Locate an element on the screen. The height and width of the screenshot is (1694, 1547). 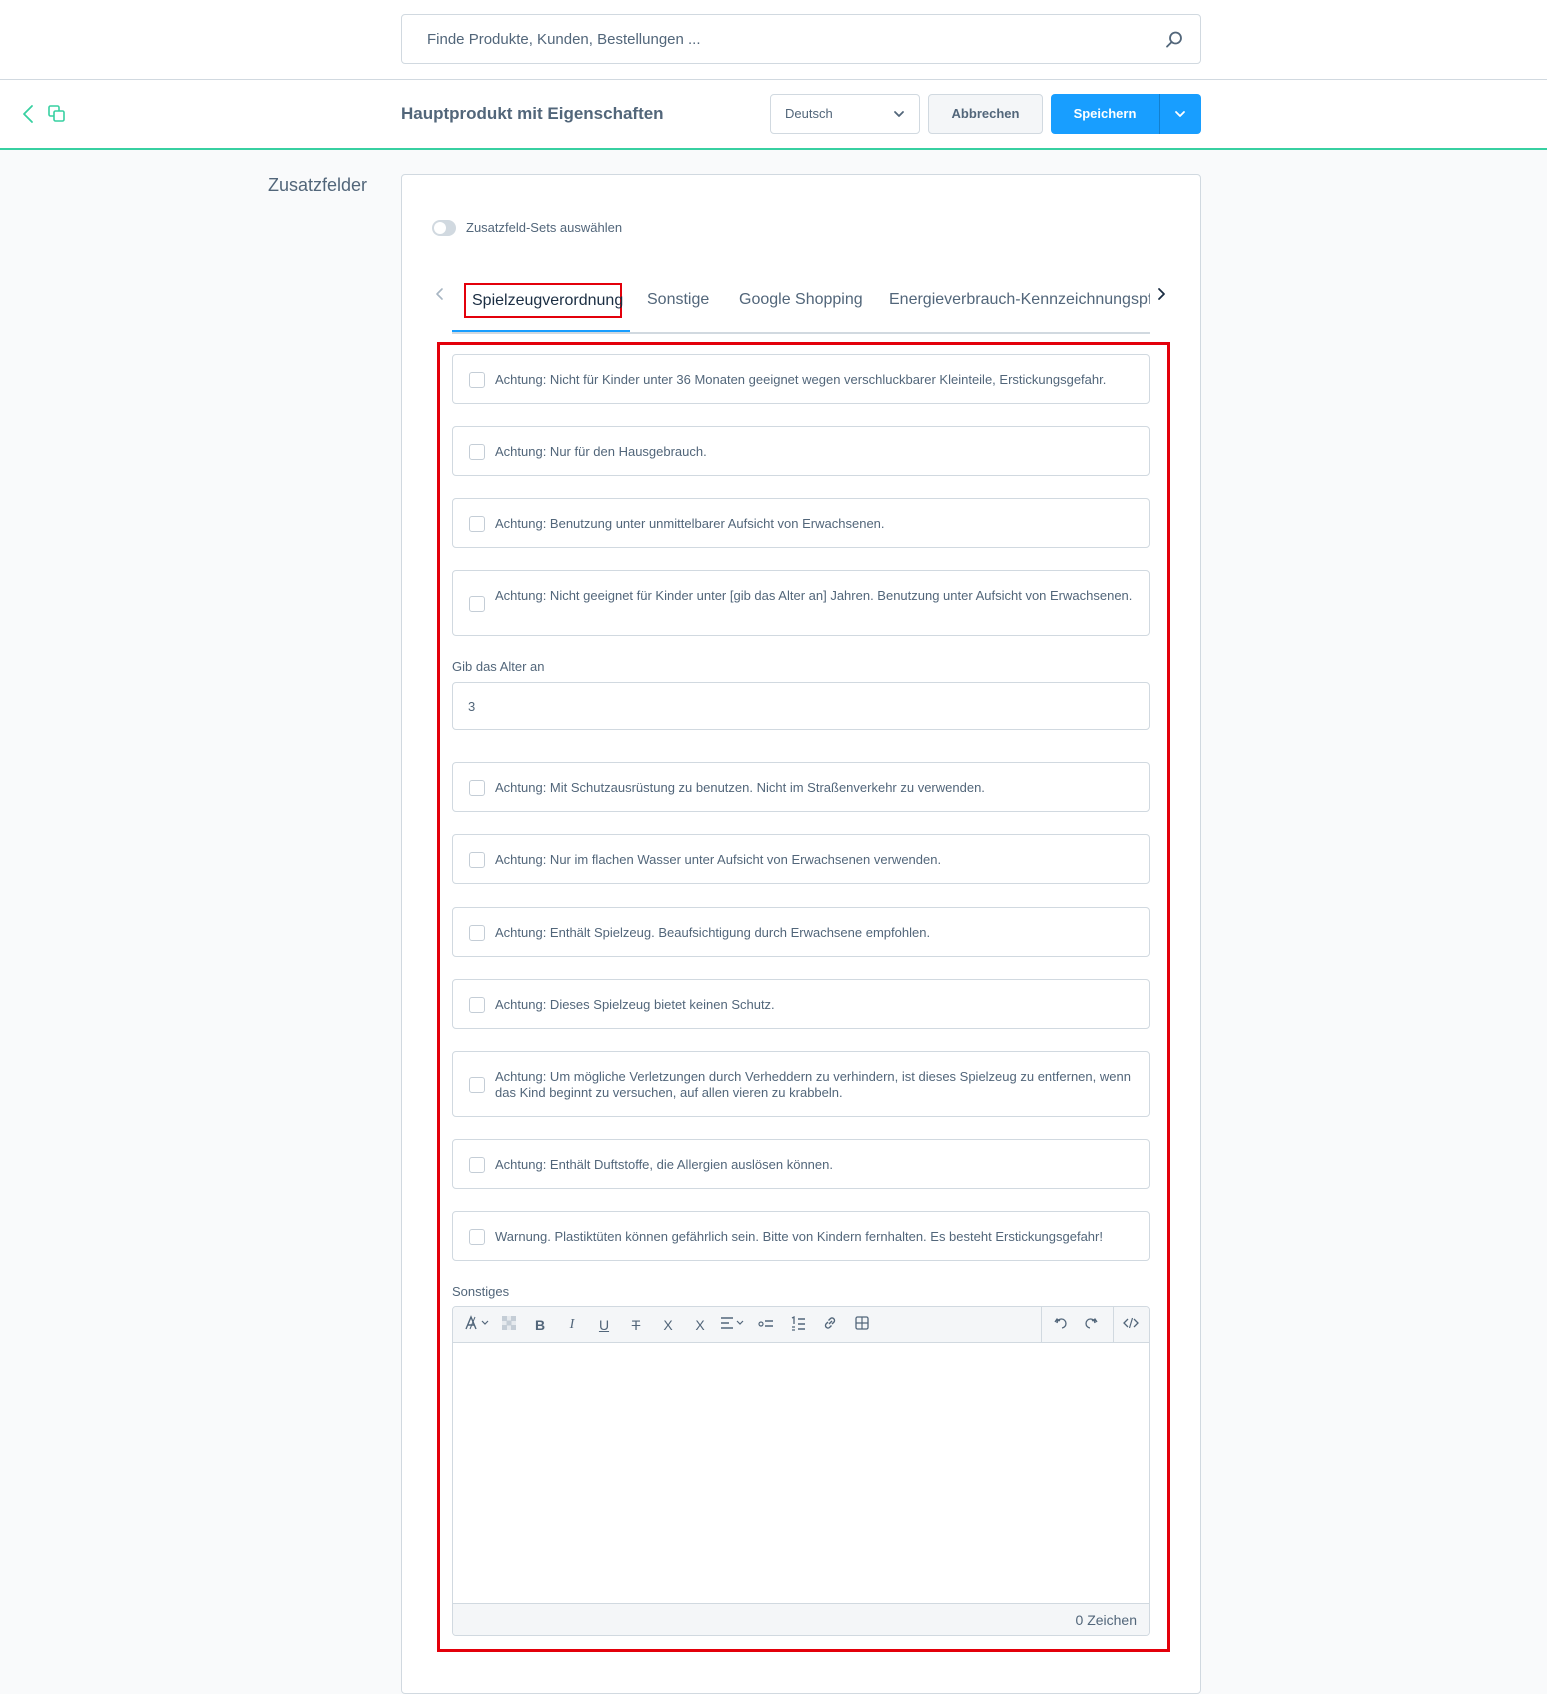
underline-icon: U is located at coordinates (604, 1325).